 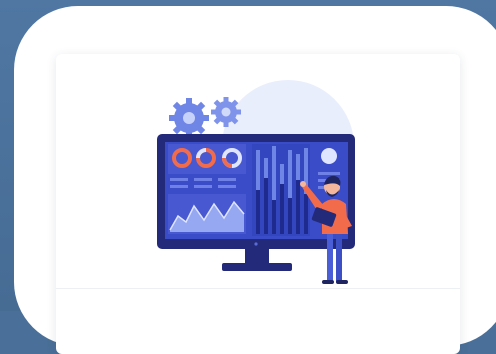 I want to click on bar-chart, so click(x=281, y=190).